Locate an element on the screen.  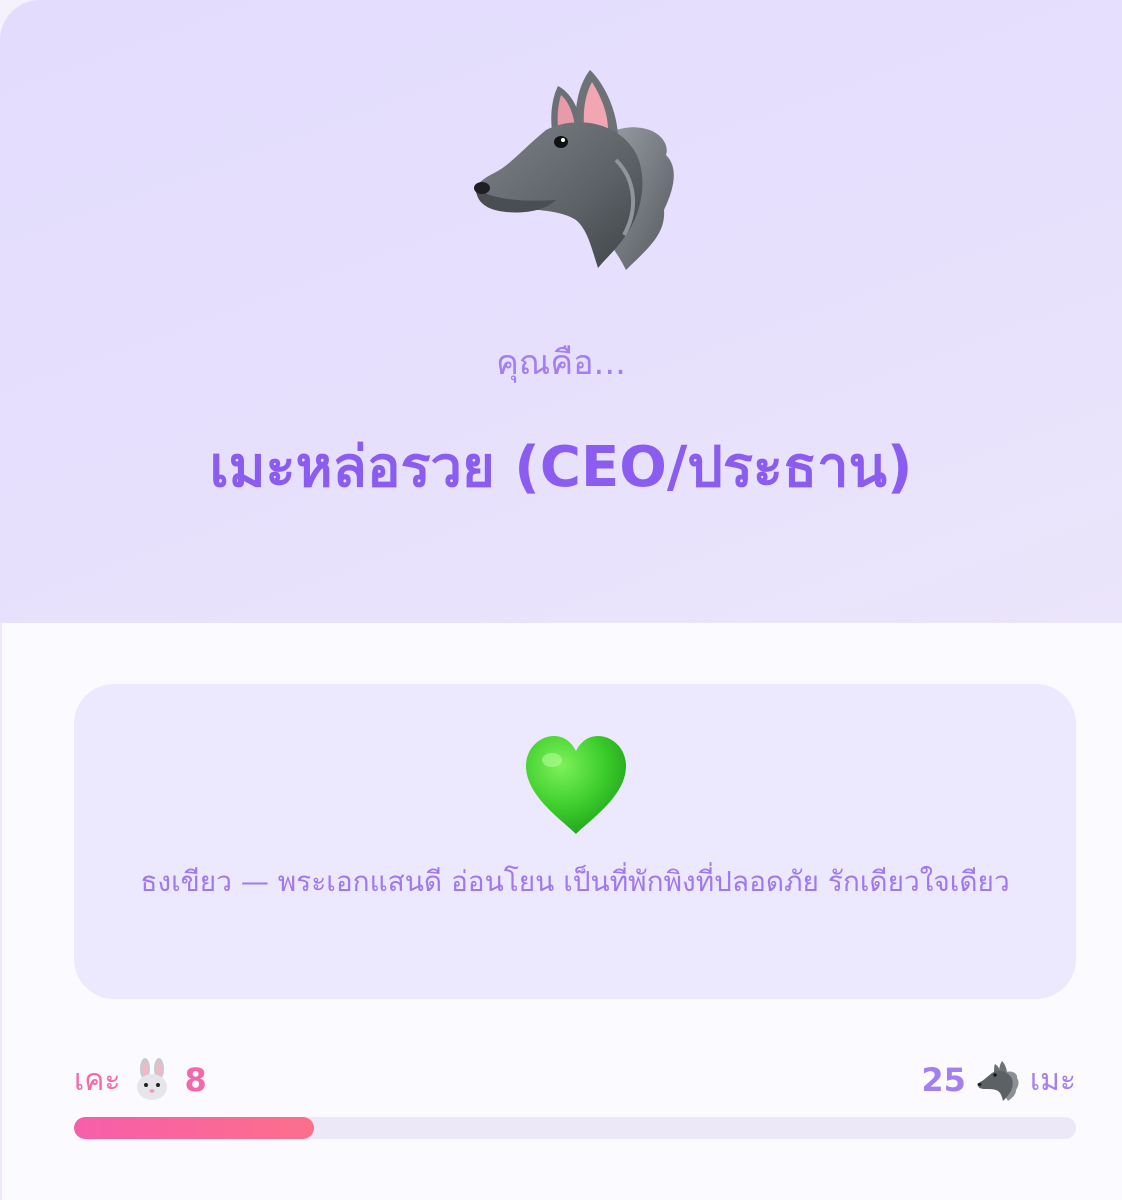
seme-score: 25 is located at coordinates (943, 1080).